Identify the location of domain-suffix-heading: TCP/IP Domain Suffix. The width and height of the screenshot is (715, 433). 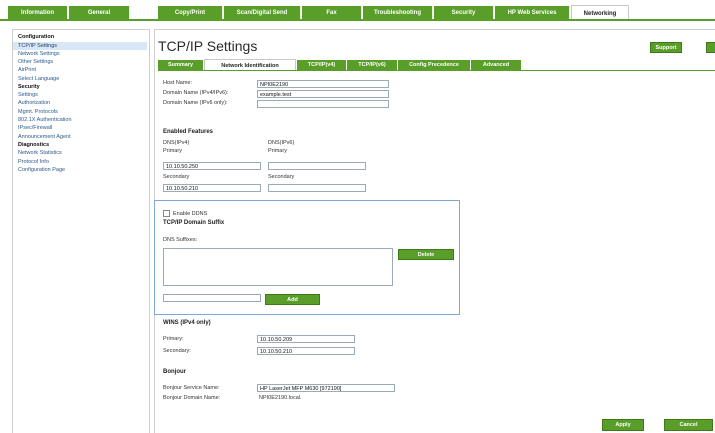
(194, 223).